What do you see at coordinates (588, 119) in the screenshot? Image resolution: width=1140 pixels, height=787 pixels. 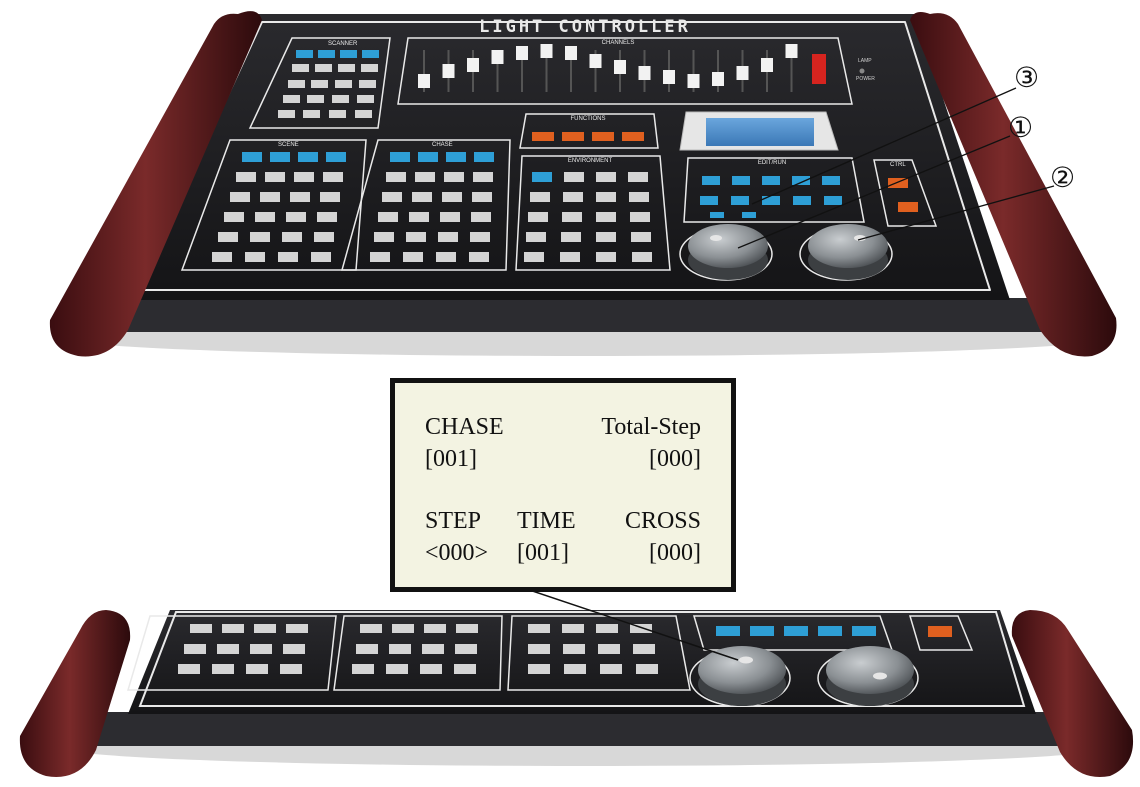 I see `functions-label: FUNCTIONS` at bounding box center [588, 119].